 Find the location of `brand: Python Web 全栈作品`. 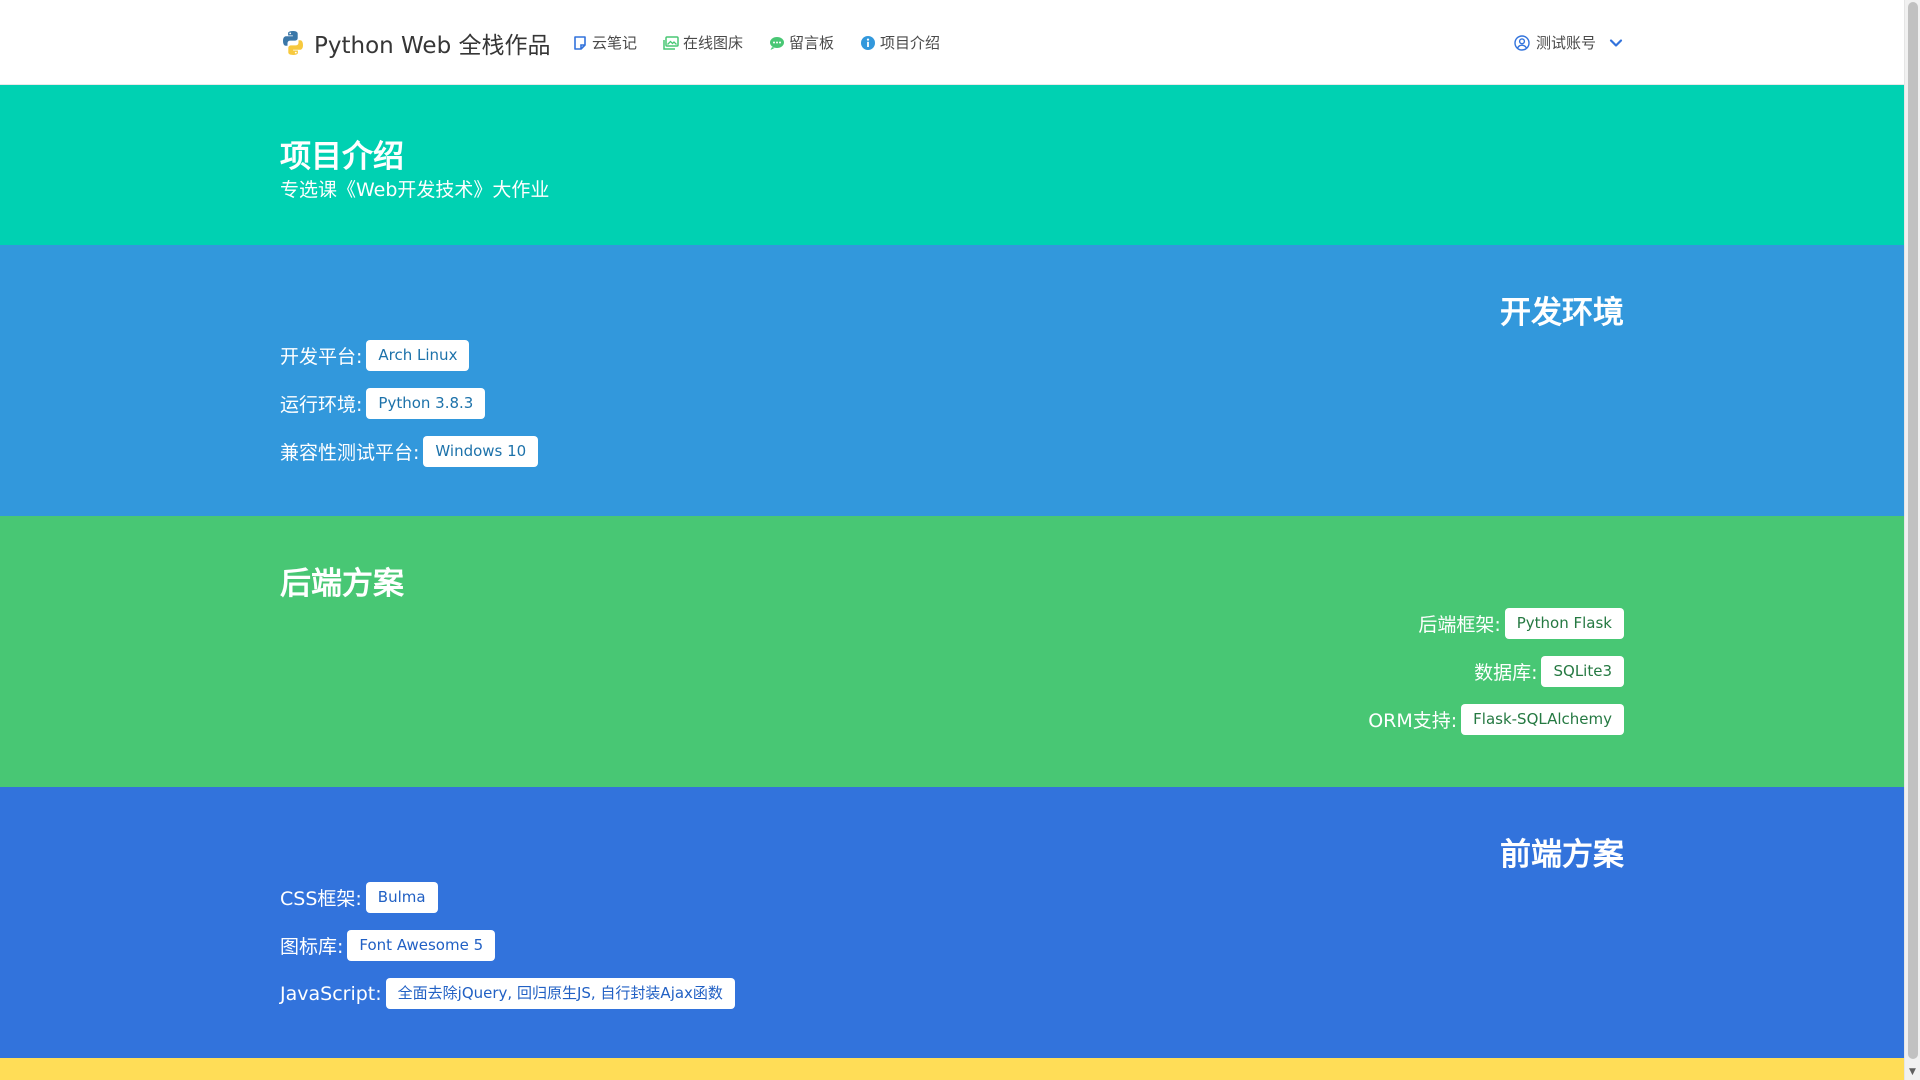

brand: Python Web 全栈作品 is located at coordinates (415, 43).